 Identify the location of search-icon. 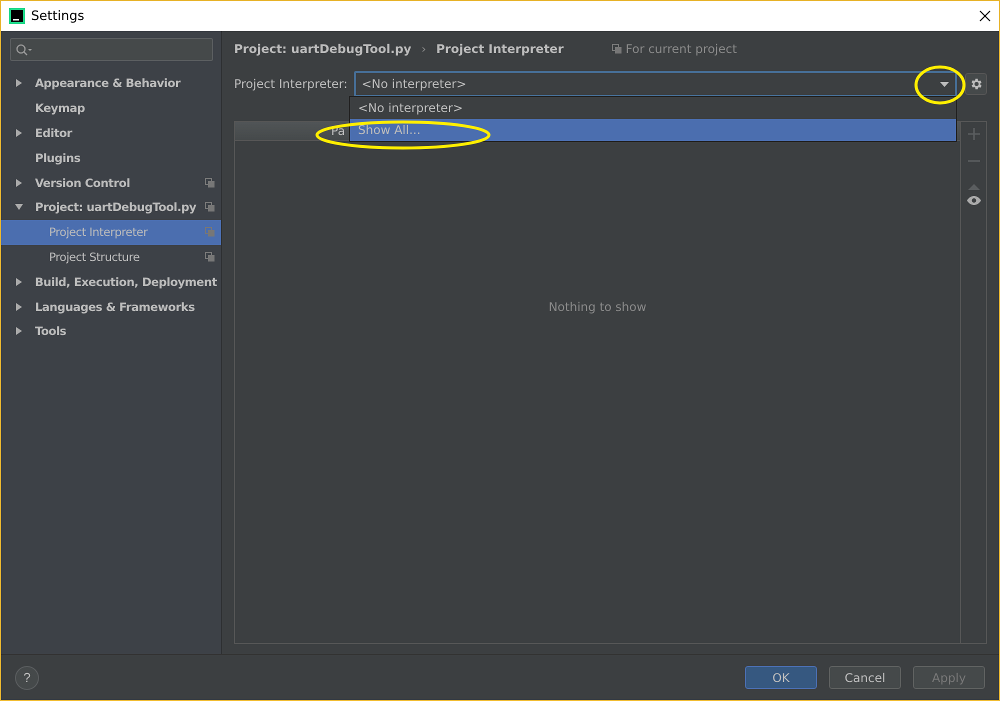
(24, 50).